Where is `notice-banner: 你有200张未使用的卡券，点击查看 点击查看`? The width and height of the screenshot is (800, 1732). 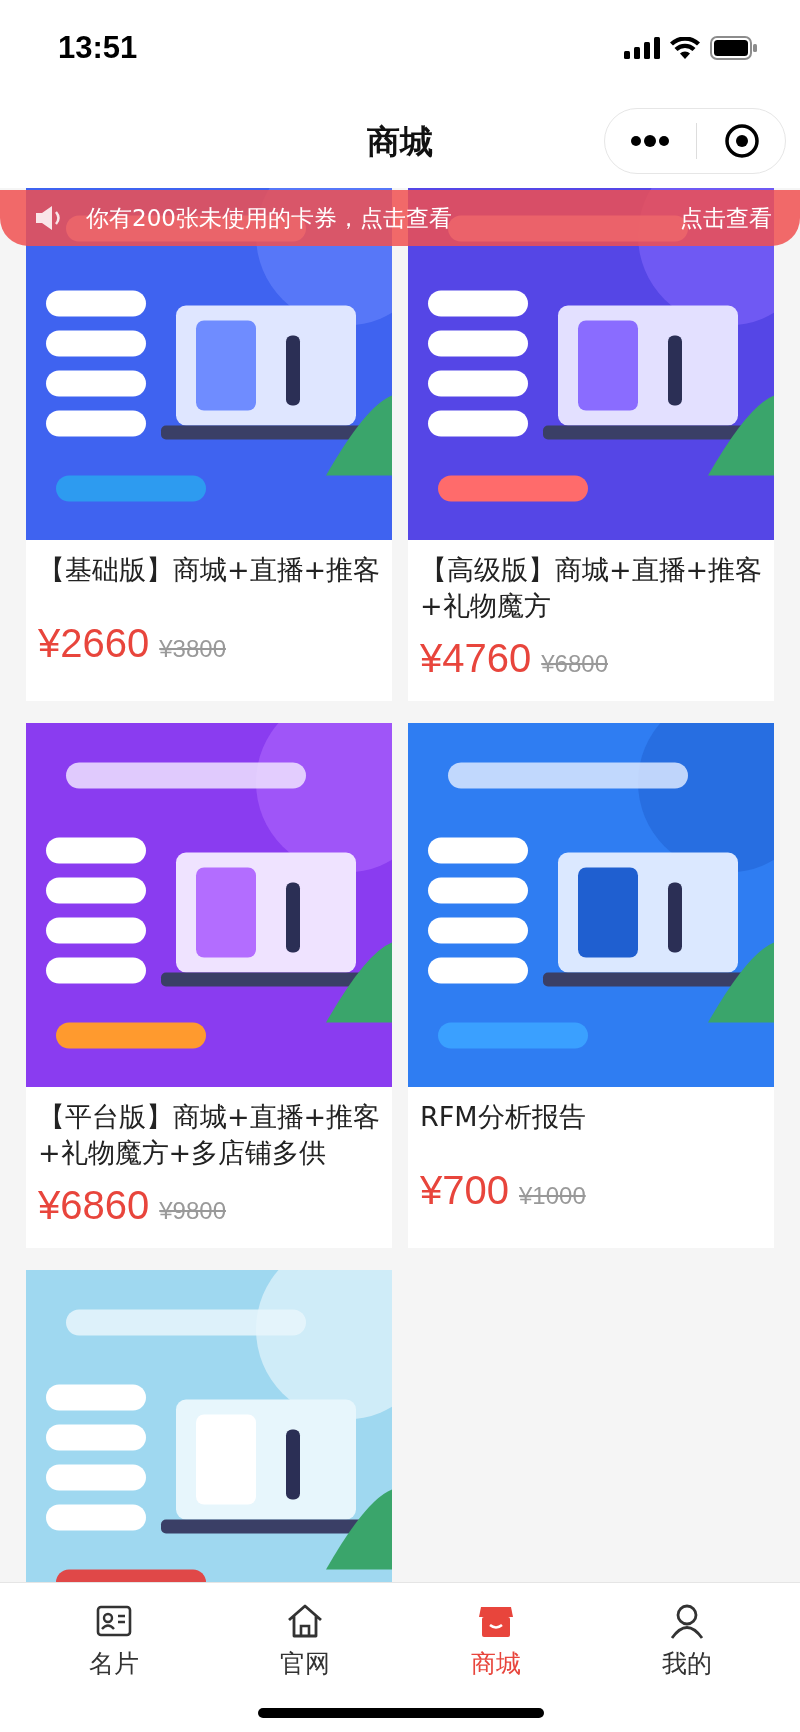
notice-banner: 你有200张未使用的卡券，点击查看 点击查看 is located at coordinates (400, 218).